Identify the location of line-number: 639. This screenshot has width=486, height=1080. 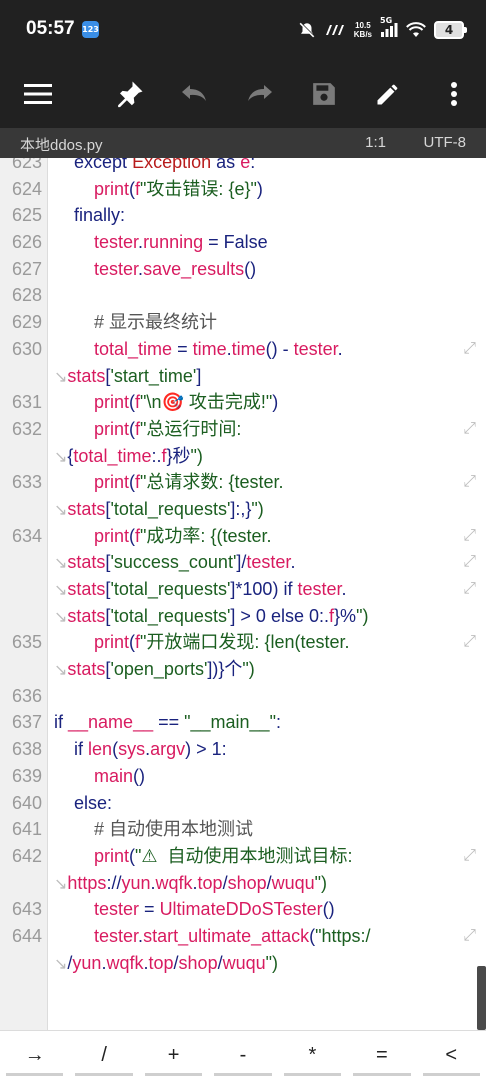
(26, 775).